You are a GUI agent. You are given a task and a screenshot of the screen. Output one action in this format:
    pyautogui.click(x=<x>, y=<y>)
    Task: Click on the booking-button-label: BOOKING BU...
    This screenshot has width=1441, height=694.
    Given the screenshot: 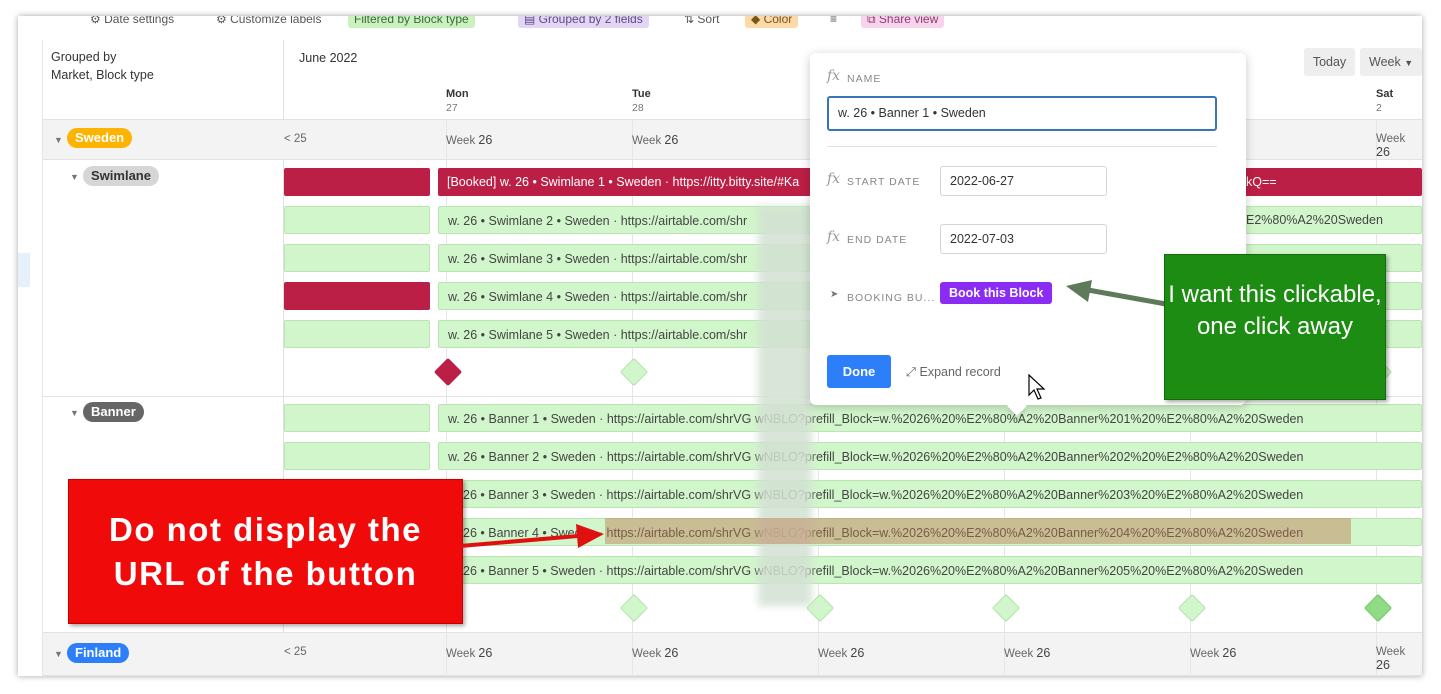 What is the action you would take?
    pyautogui.click(x=891, y=298)
    